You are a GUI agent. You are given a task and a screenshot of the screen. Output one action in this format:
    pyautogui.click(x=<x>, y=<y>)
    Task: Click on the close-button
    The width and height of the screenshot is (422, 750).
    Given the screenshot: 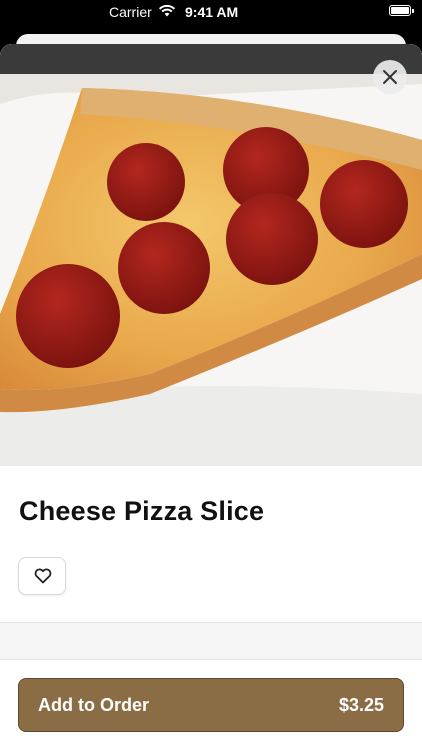 What is the action you would take?
    pyautogui.click(x=390, y=77)
    